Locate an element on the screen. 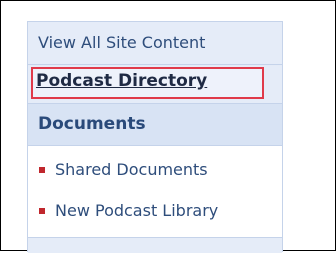  documents-heading: Documents is located at coordinates (155, 124).